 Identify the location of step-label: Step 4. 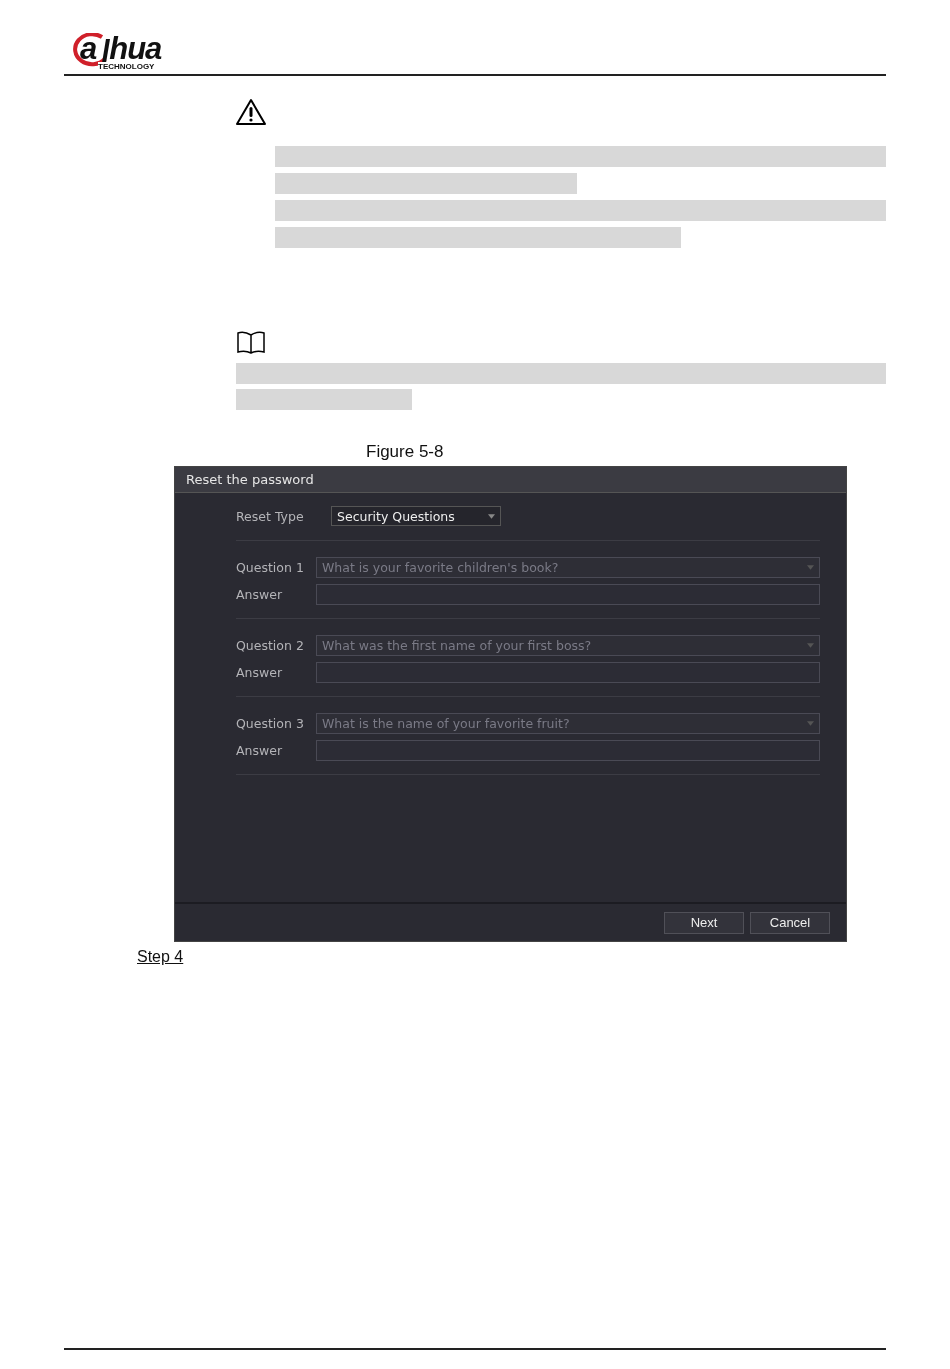
(160, 957).